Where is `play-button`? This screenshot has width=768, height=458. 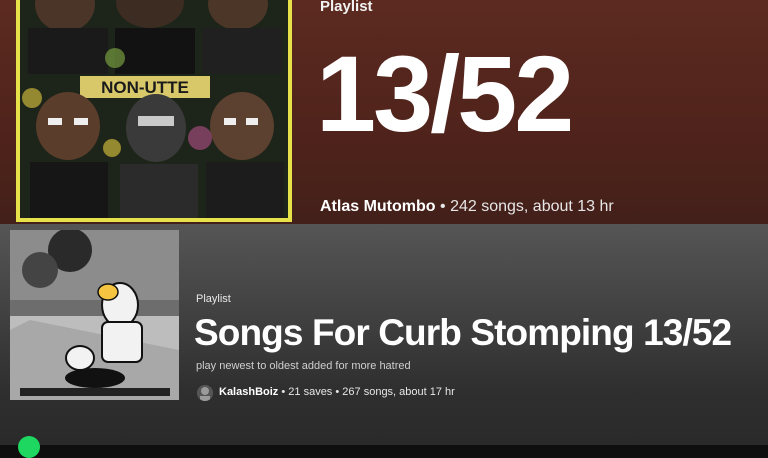
play-button is located at coordinates (29, 447).